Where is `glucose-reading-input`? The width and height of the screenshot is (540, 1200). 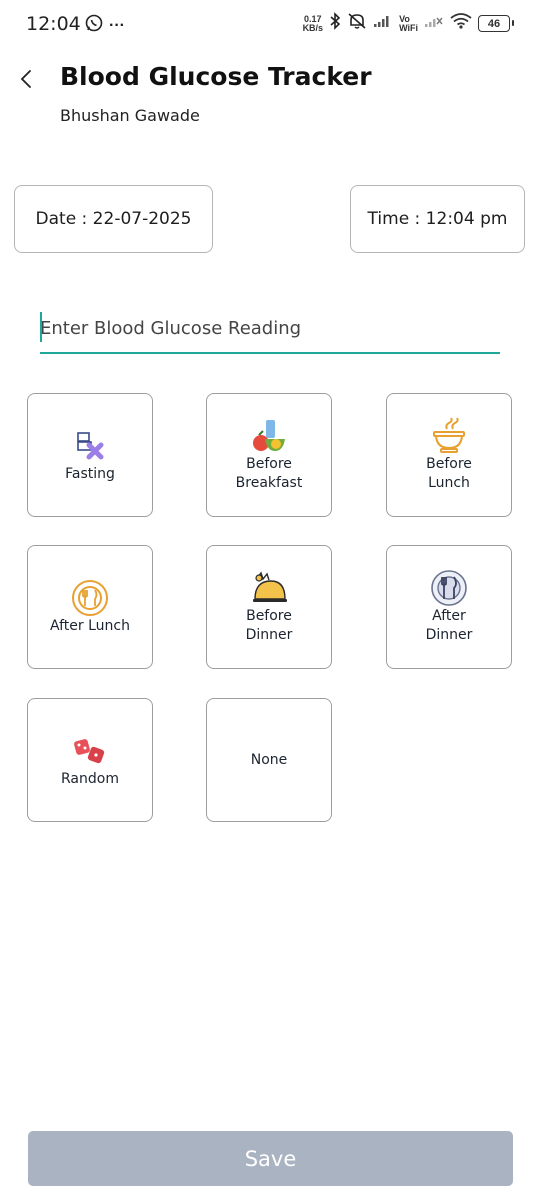 glucose-reading-input is located at coordinates (270, 328).